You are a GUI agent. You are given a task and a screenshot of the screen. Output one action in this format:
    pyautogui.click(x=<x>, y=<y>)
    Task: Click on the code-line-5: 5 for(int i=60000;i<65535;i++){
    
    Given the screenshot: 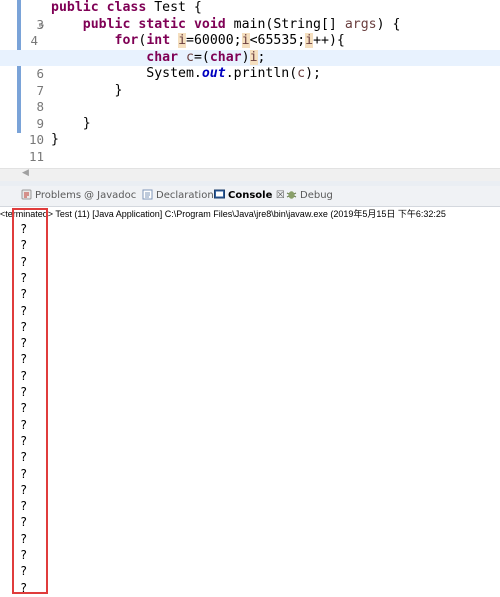 What is the action you would take?
    pyautogui.click(x=250, y=49)
    